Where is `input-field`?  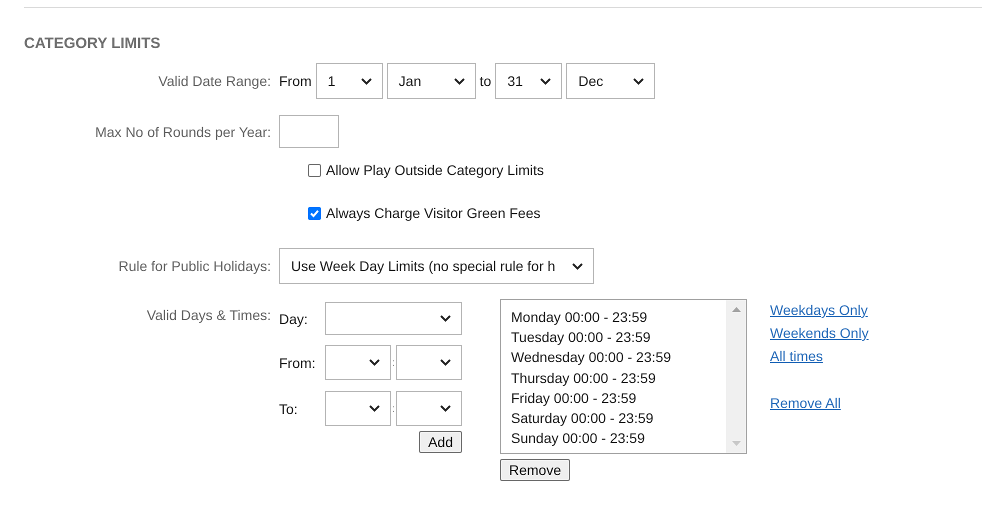
input-field is located at coordinates (309, 131).